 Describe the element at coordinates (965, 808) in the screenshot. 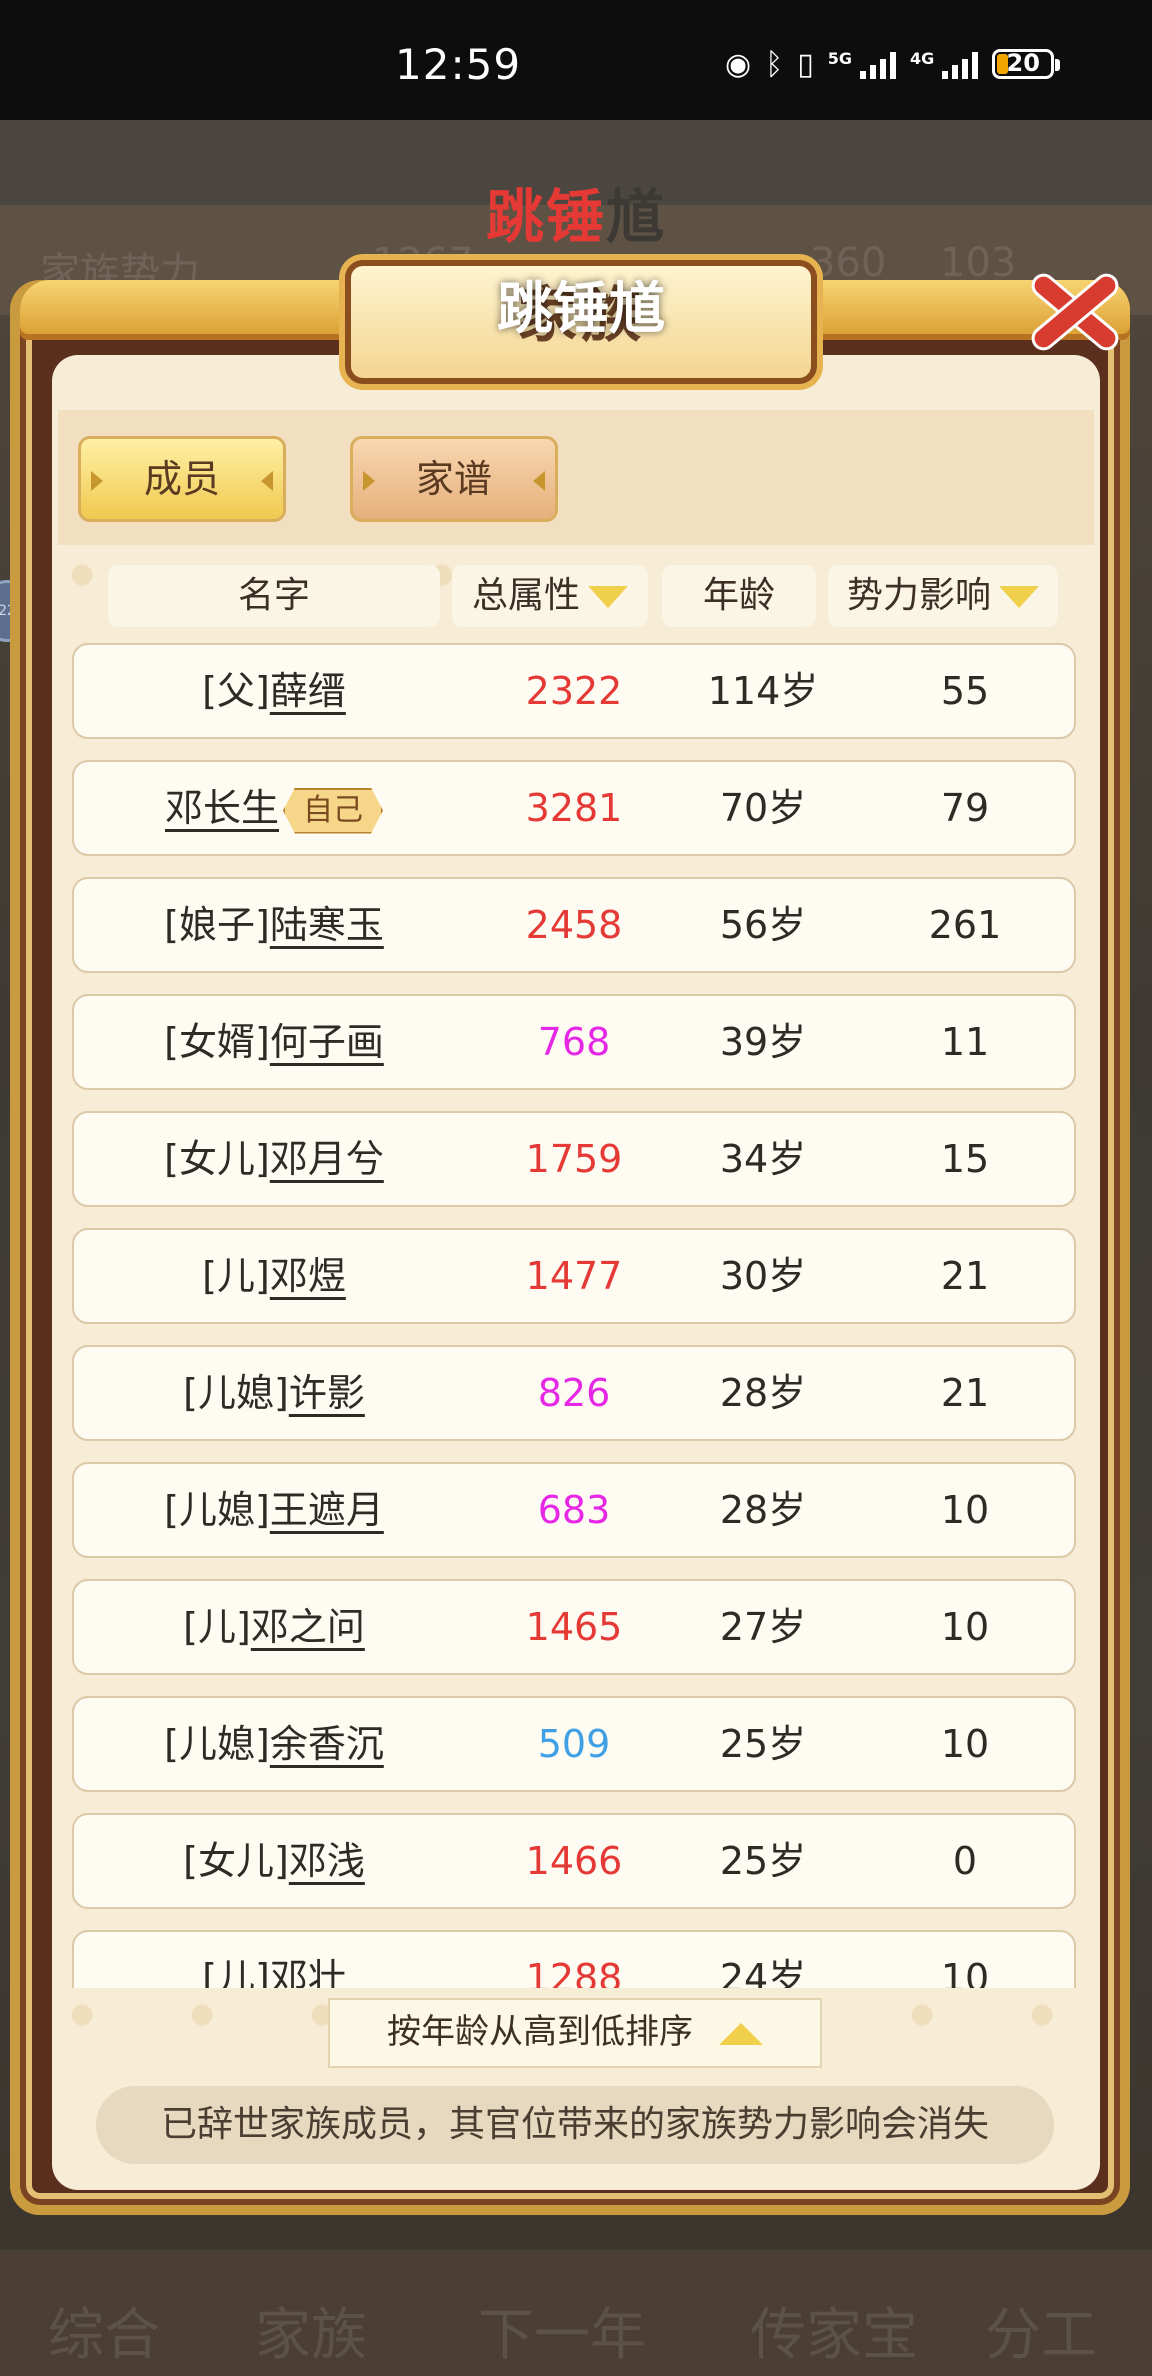

I see `member-influence: 79` at that location.